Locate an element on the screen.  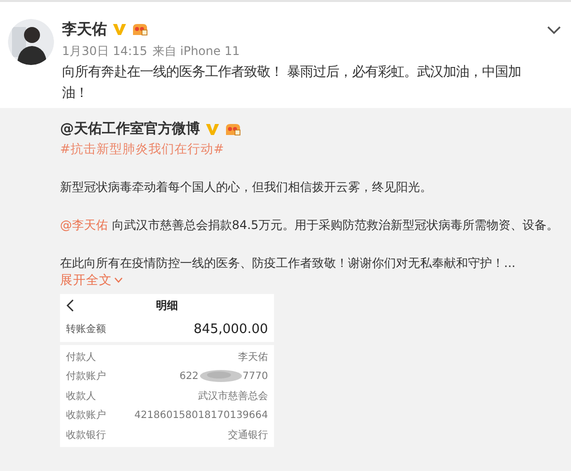
detail-label: 收款银行 is located at coordinates (86, 435).